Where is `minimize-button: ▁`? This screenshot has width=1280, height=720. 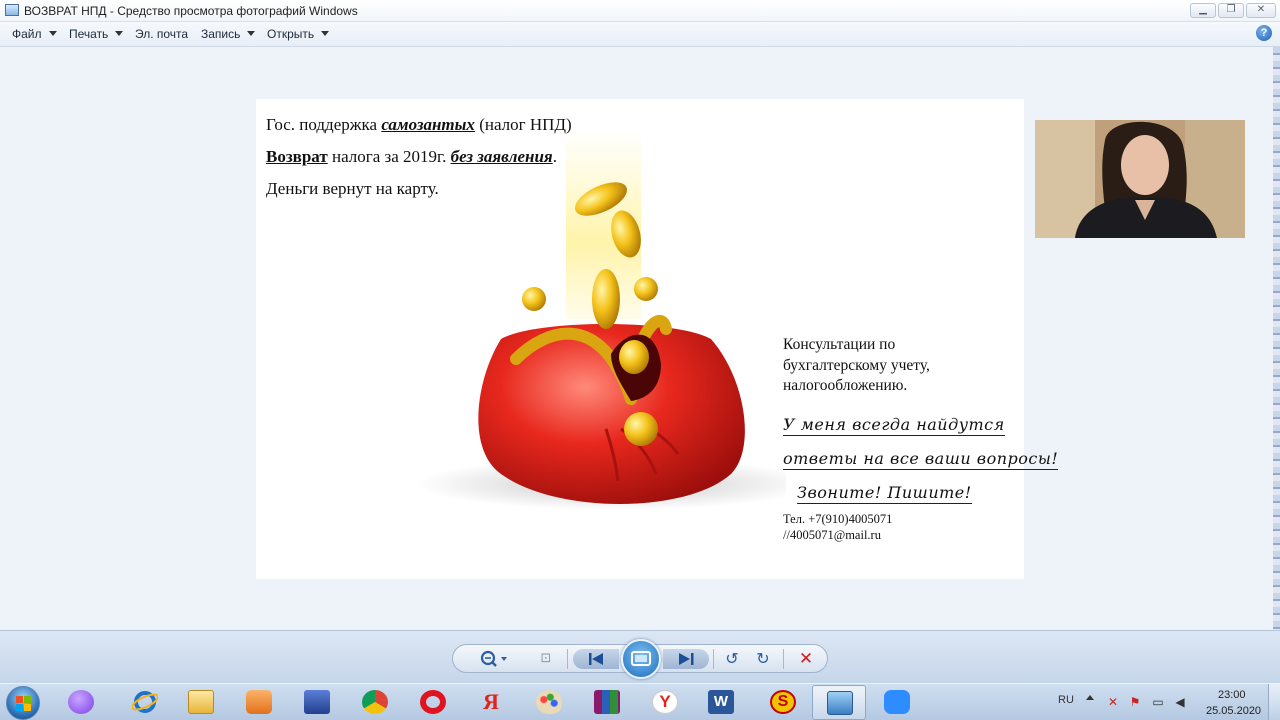
minimize-button: ▁ is located at coordinates (1203, 10).